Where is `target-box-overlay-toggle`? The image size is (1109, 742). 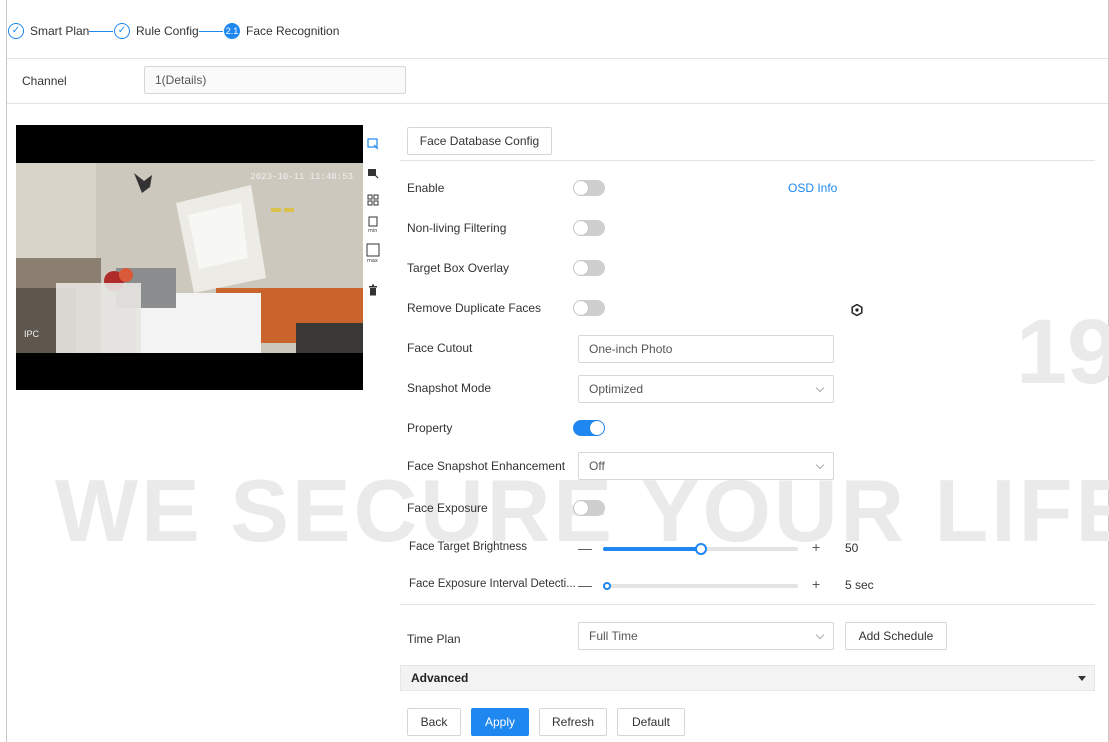 target-box-overlay-toggle is located at coordinates (589, 268).